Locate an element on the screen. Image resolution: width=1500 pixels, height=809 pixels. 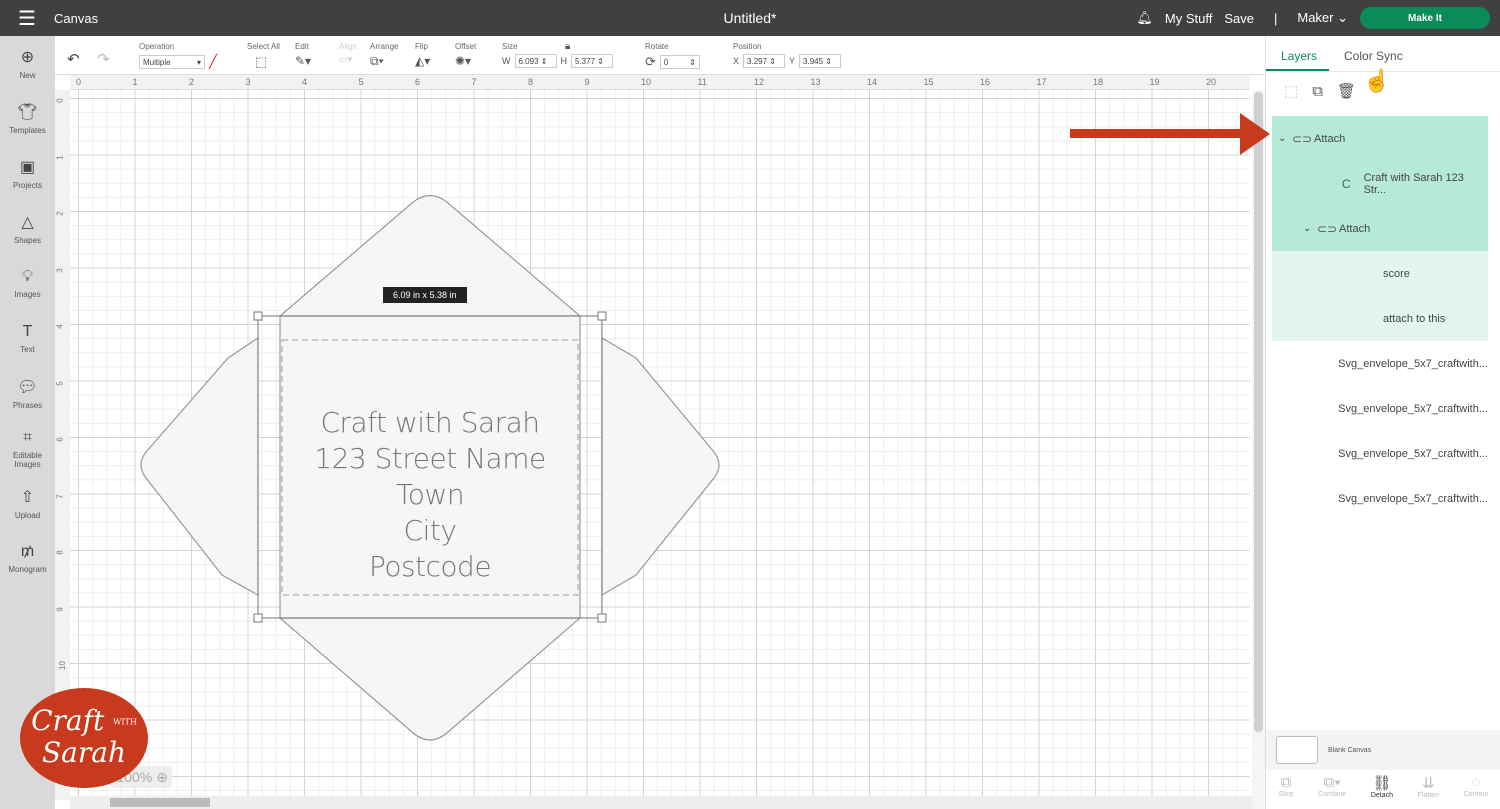
slice-icon: ⧉ is located at coordinates (1286, 782).